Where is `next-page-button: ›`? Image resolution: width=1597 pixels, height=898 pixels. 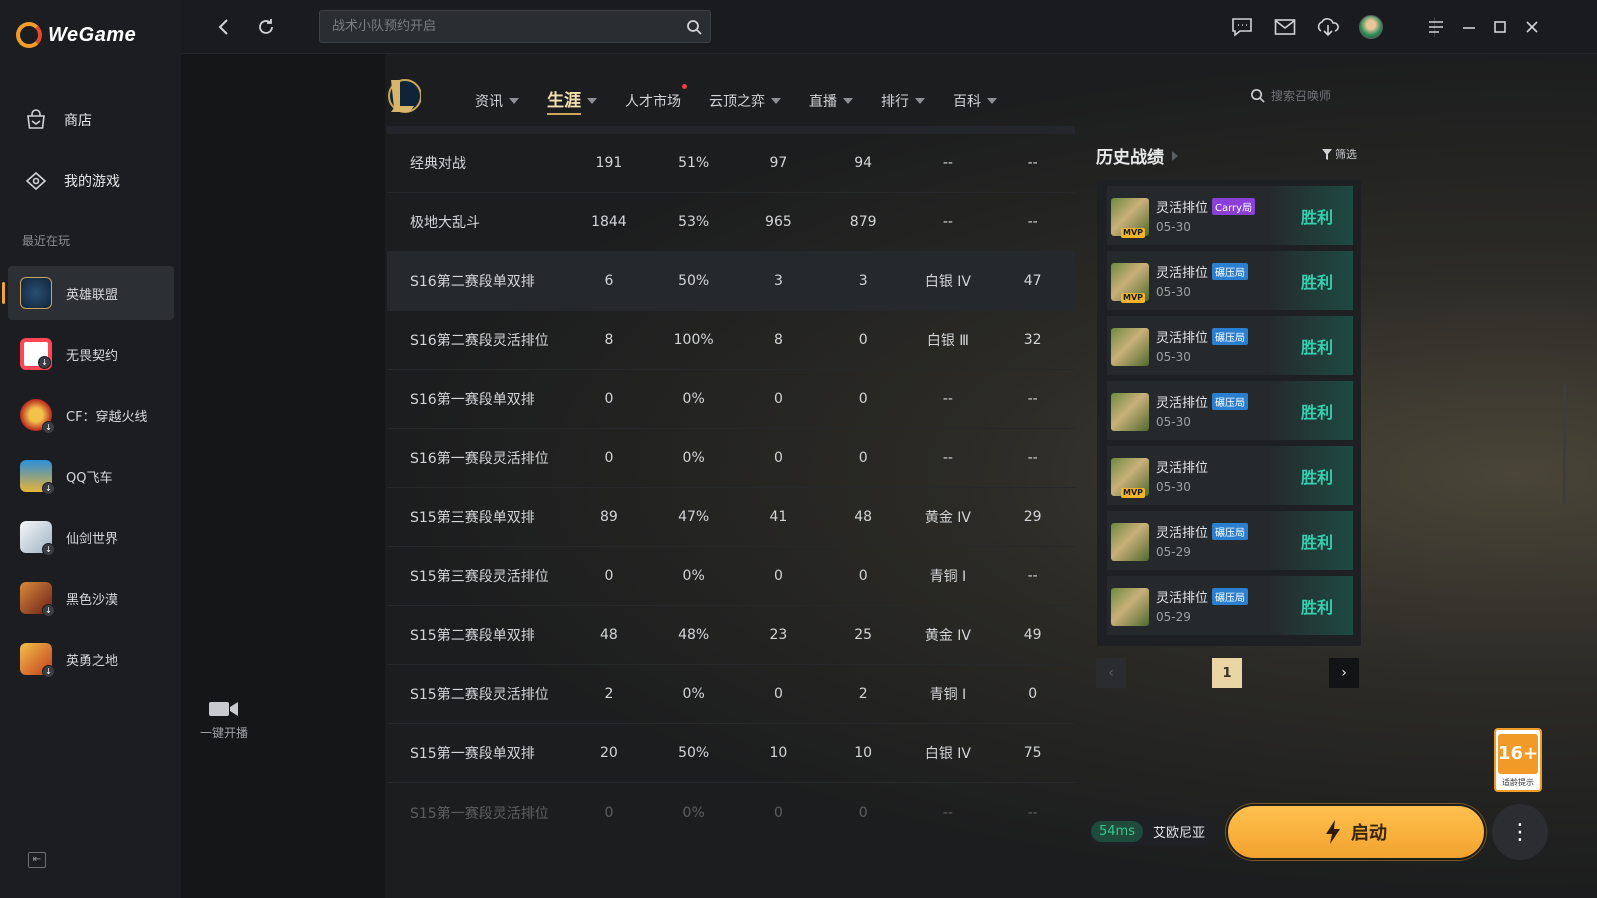
next-page-button: › is located at coordinates (1344, 673).